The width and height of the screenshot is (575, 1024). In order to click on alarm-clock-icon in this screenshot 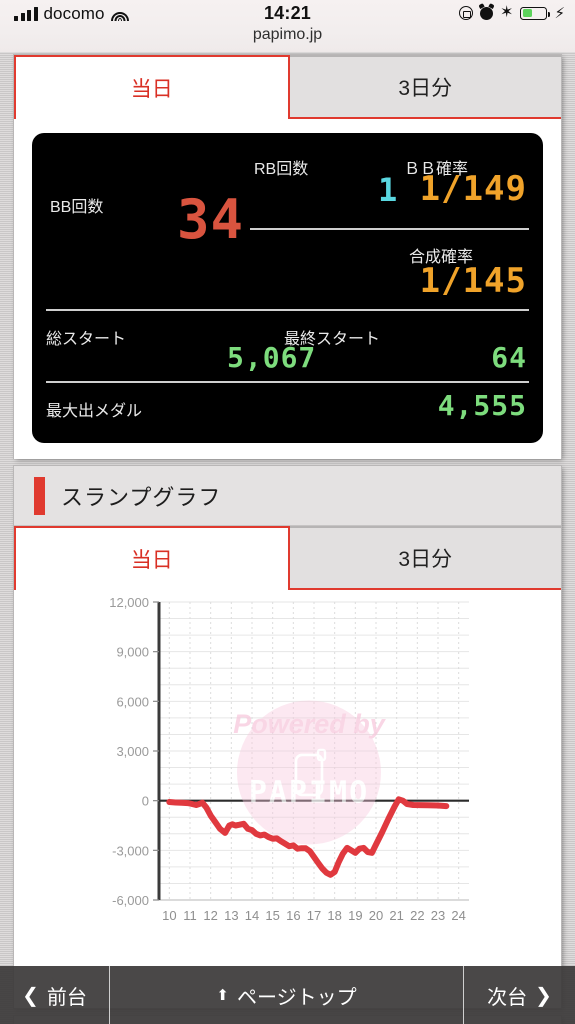, I will do `click(487, 13)`.